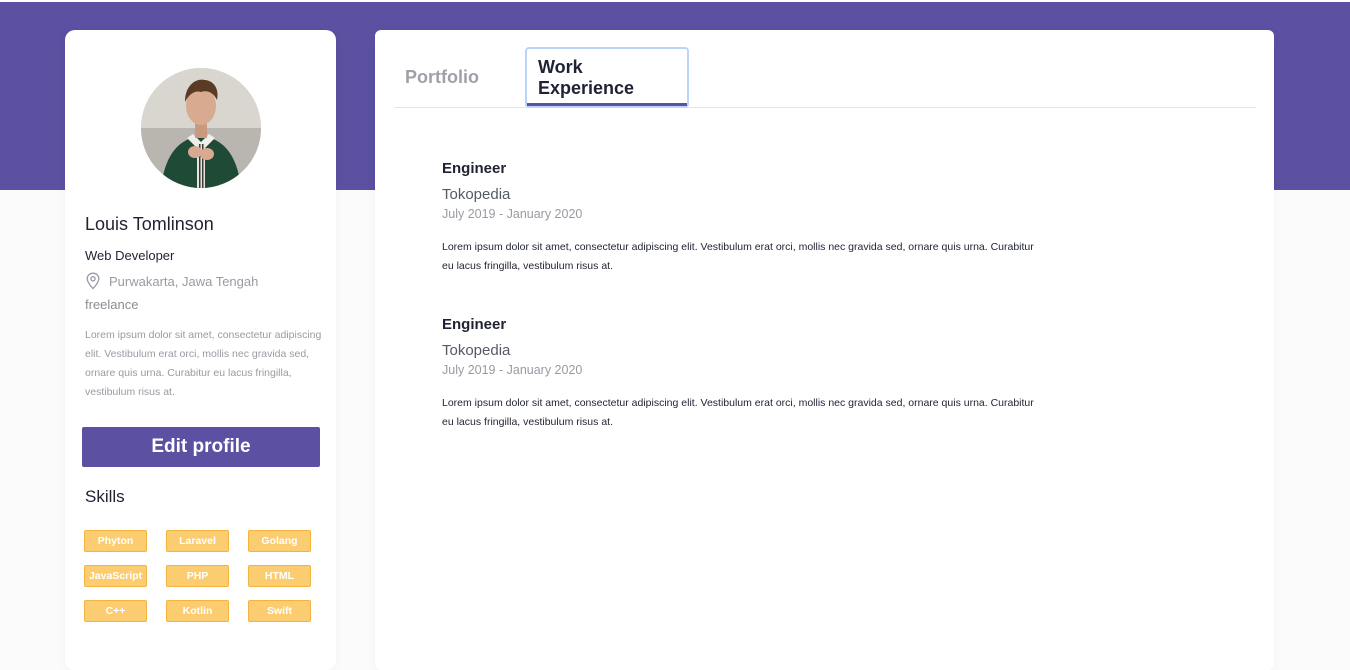  Describe the element at coordinates (197, 541) in the screenshot. I see `skill-tag: Laravel` at that location.